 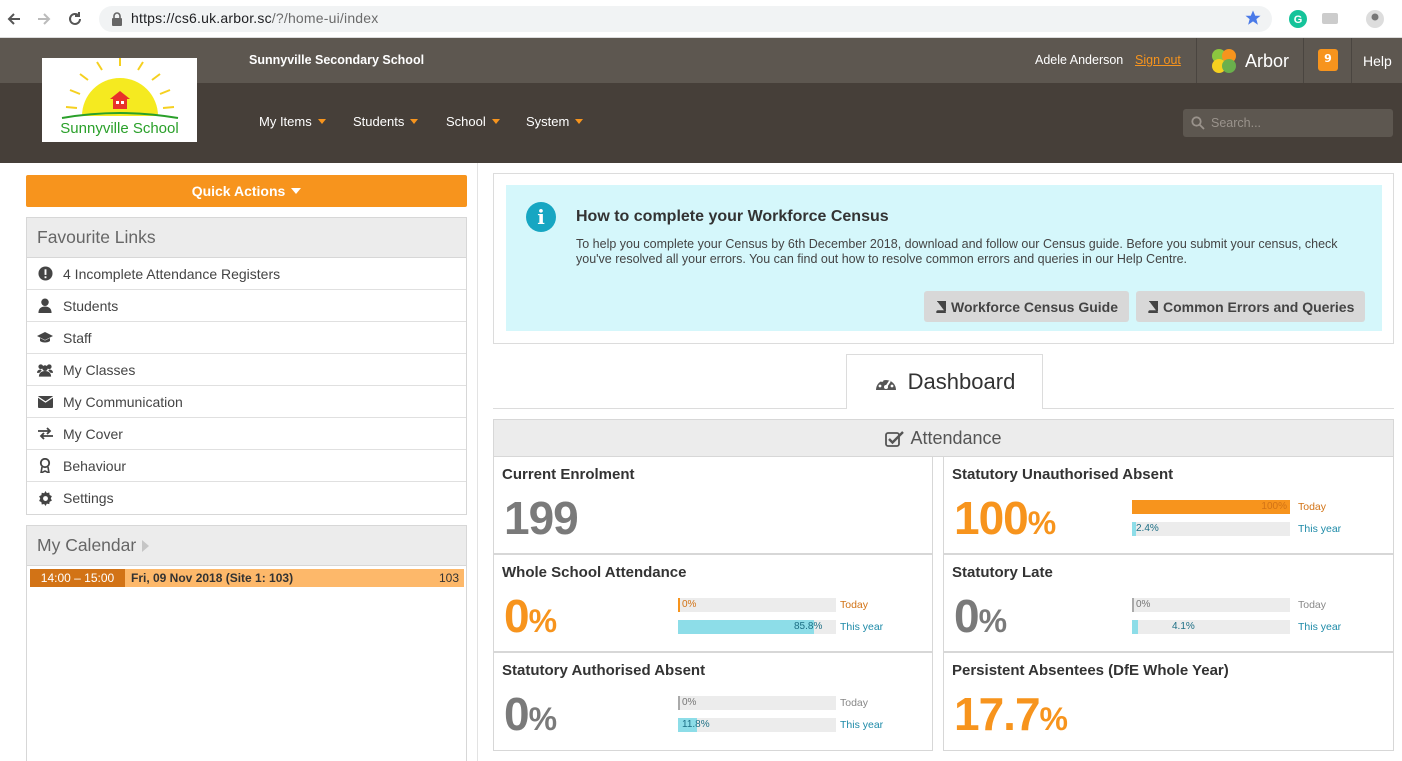 I want to click on address-bar: https://cs6.uk.arbor.sc/?/home-ui/index, so click(x=685, y=19).